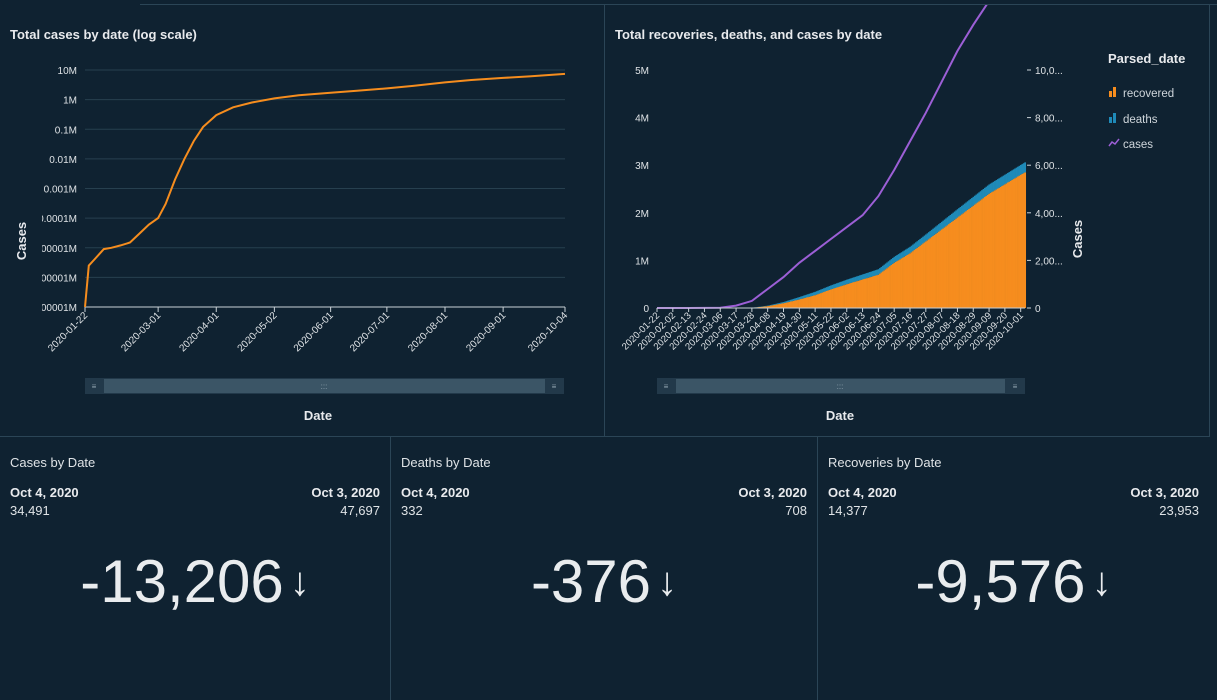  Describe the element at coordinates (428, 332) in the screenshot. I see `left-x-tick-label: 2020-08-01` at that location.